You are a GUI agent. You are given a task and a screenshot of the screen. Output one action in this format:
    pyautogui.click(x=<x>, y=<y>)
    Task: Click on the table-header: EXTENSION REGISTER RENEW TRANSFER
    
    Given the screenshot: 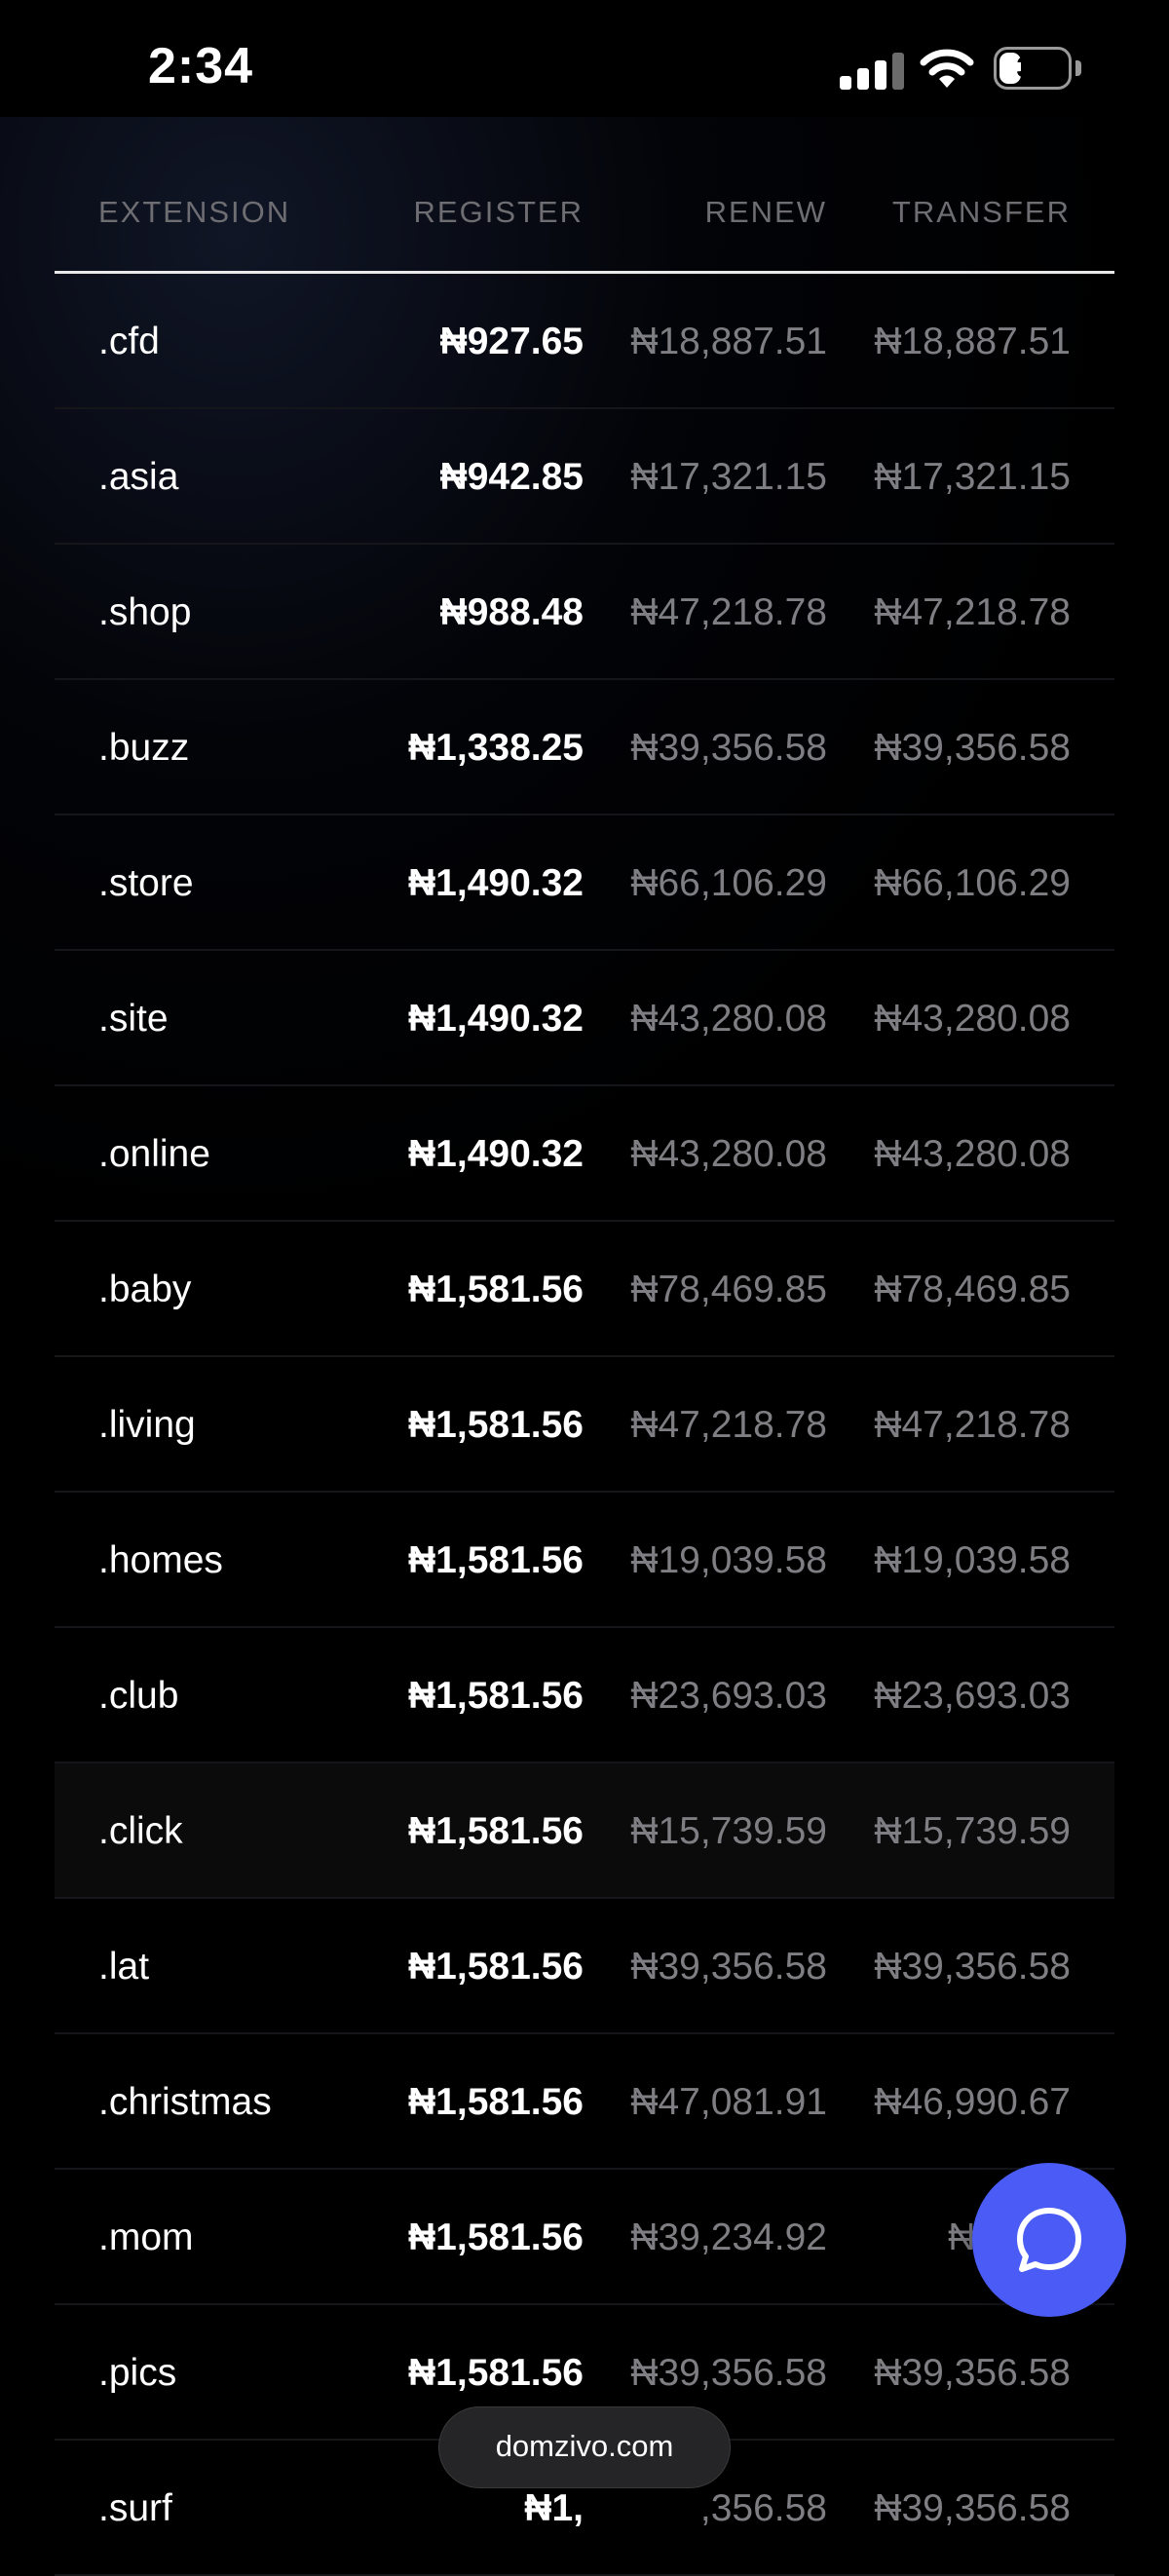 What is the action you would take?
    pyautogui.click(x=584, y=215)
    